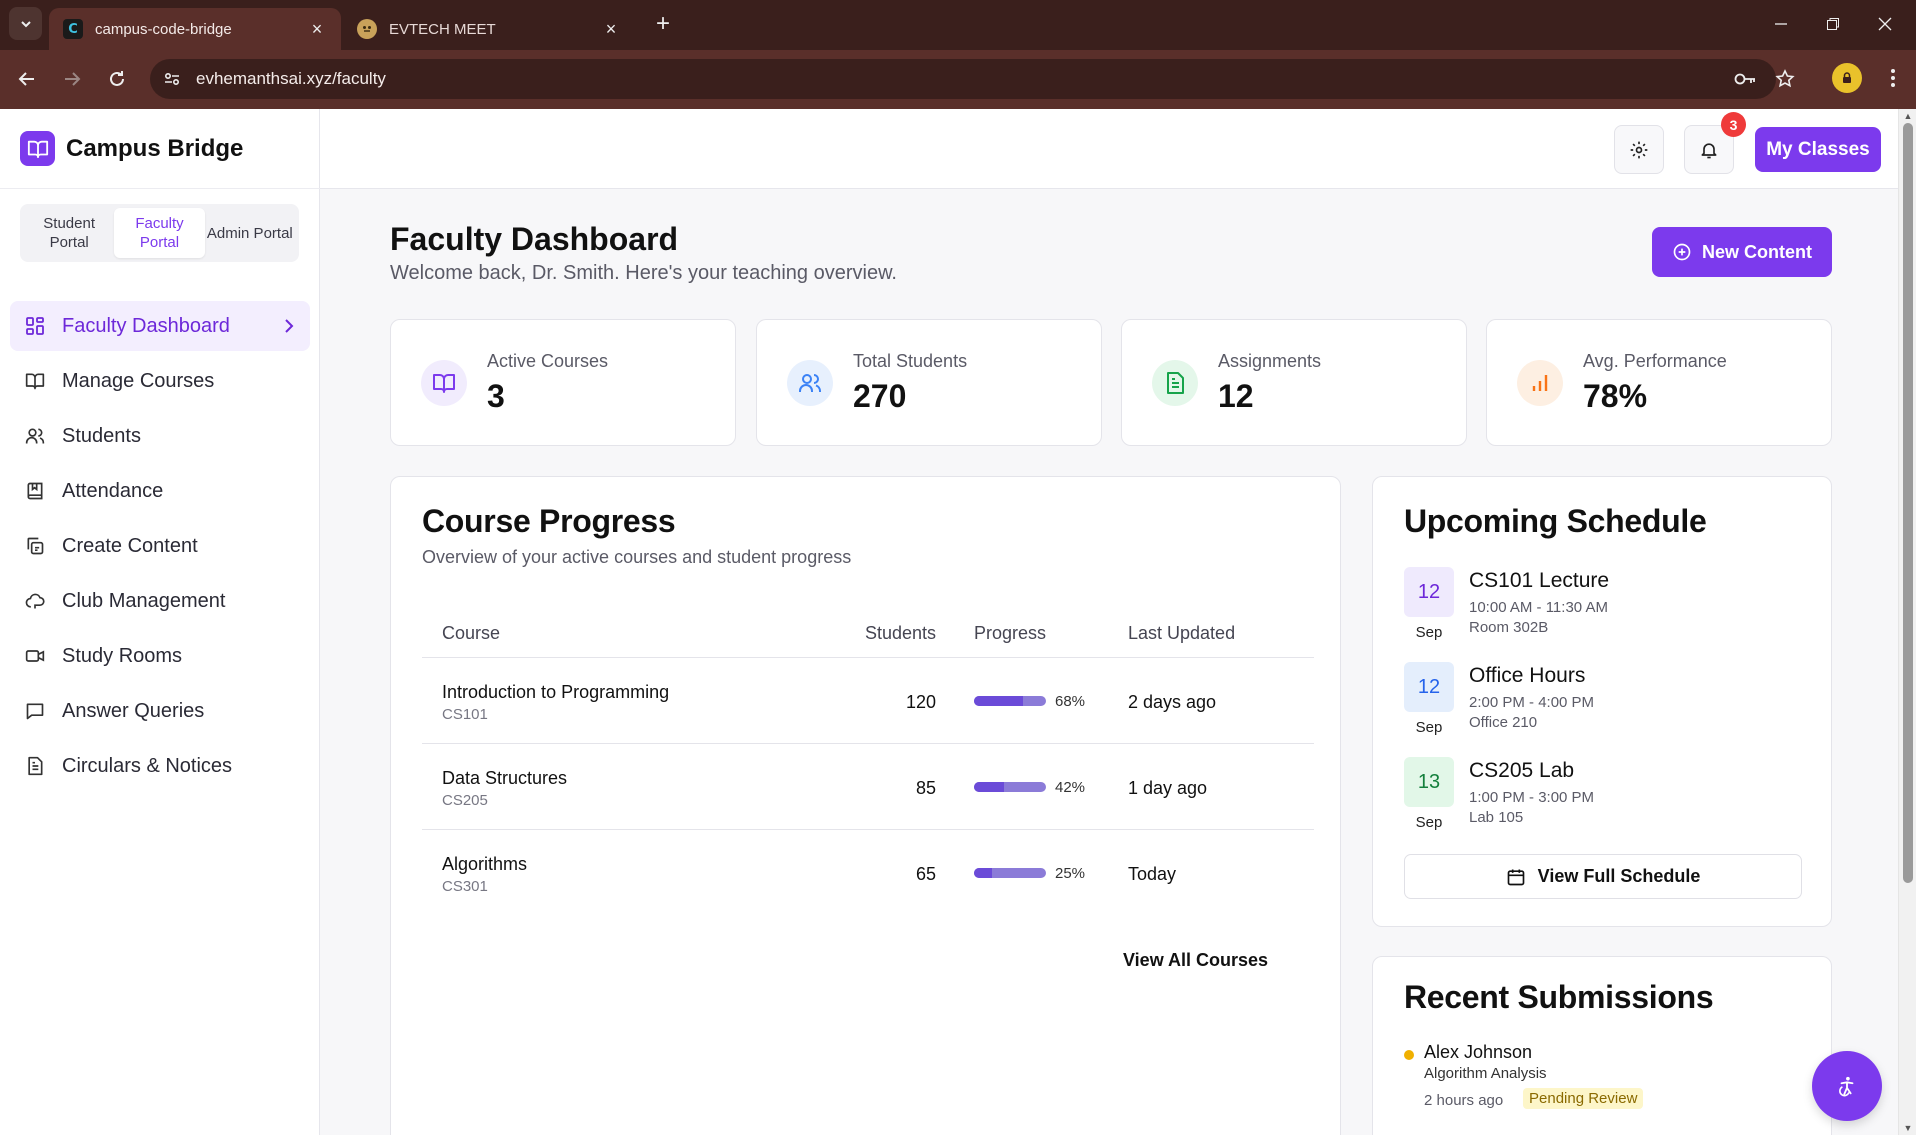 Image resolution: width=1916 pixels, height=1135 pixels. What do you see at coordinates (160, 149) in the screenshot?
I see `brand: Campus Bridge` at bounding box center [160, 149].